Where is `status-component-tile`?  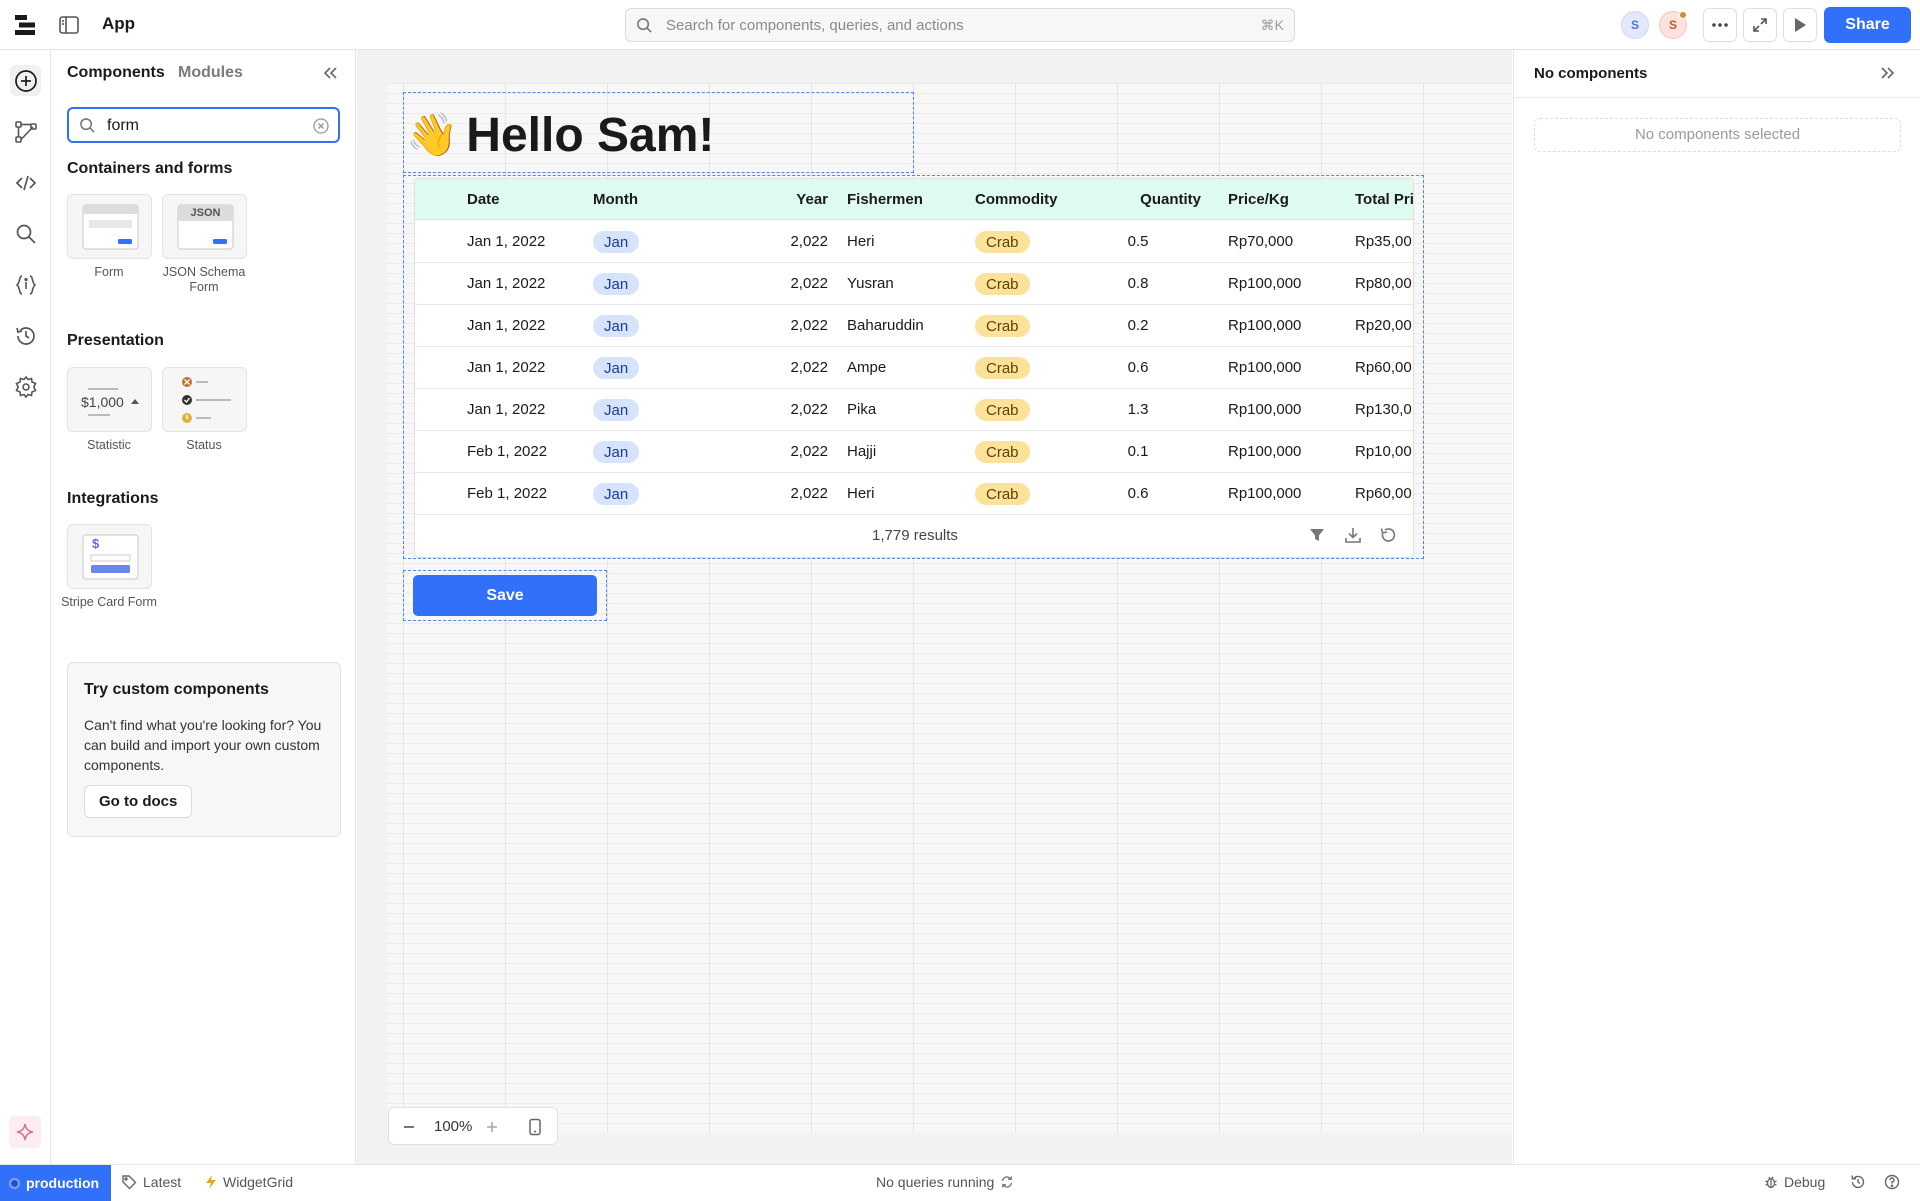 status-component-tile is located at coordinates (204, 399).